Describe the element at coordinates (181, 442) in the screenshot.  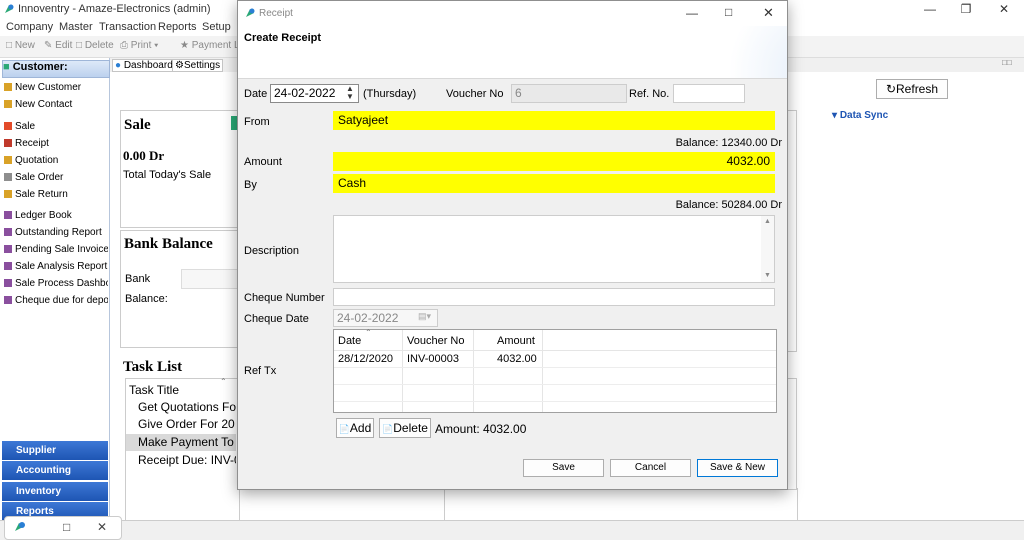
I see `task-row-selected: Make Payment To D` at that location.